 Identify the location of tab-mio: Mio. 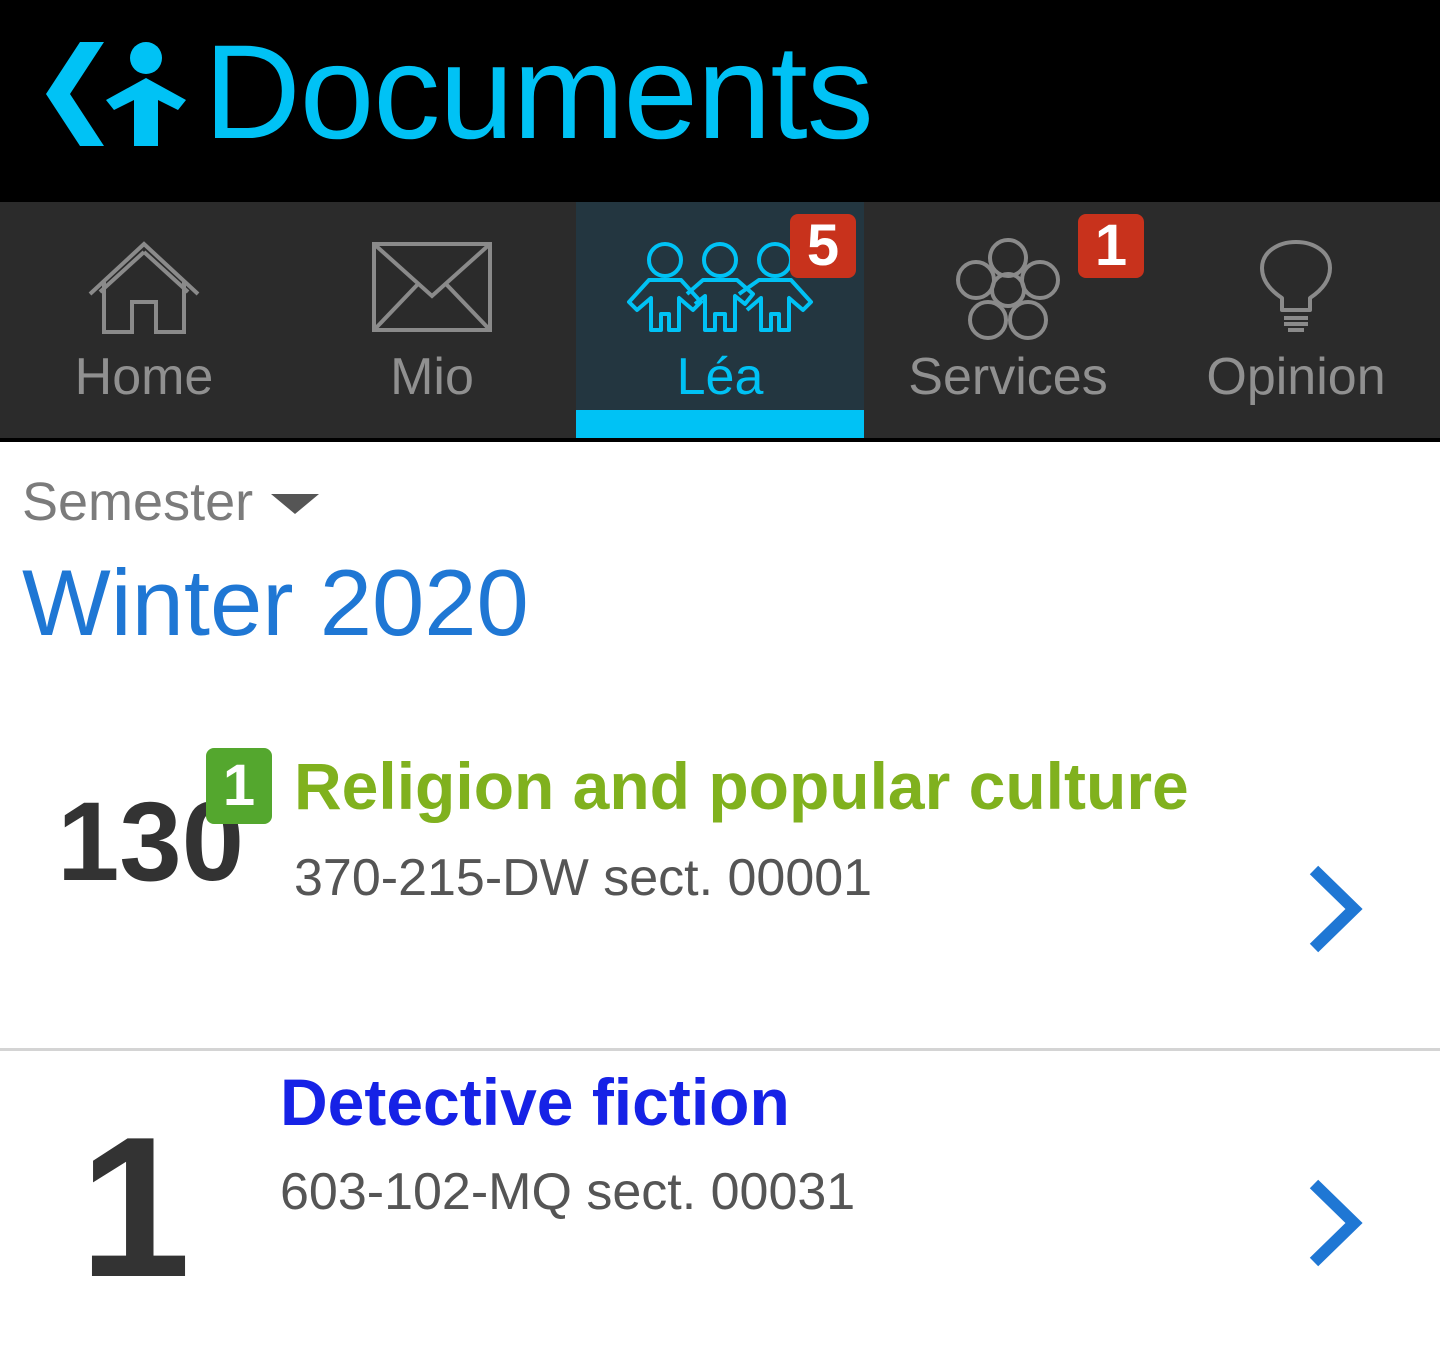
(432, 320).